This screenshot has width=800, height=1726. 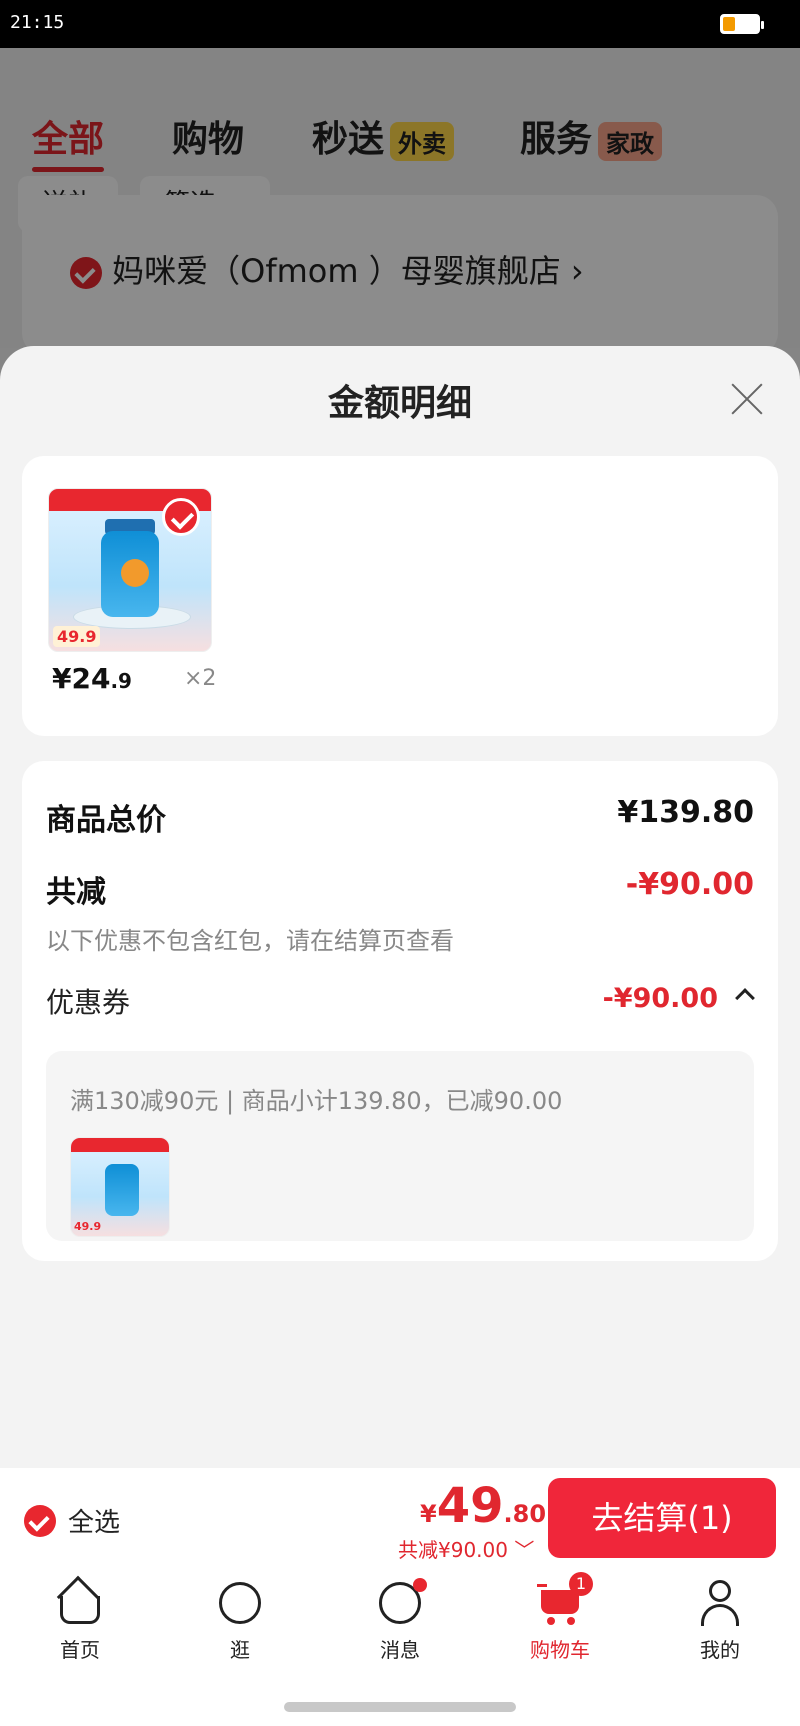 I want to click on reduce-value: -¥90.00, so click(x=689, y=884).